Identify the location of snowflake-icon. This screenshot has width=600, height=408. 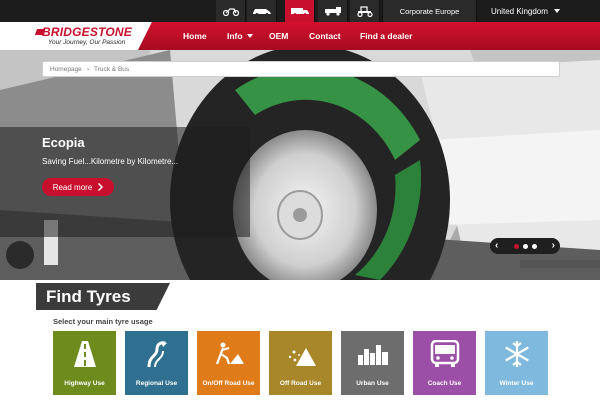
(516, 354).